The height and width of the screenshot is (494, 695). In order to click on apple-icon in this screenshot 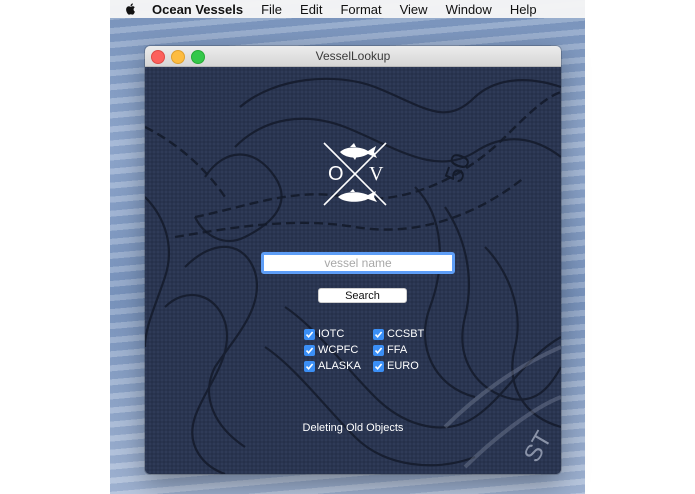, I will do `click(131, 9)`.